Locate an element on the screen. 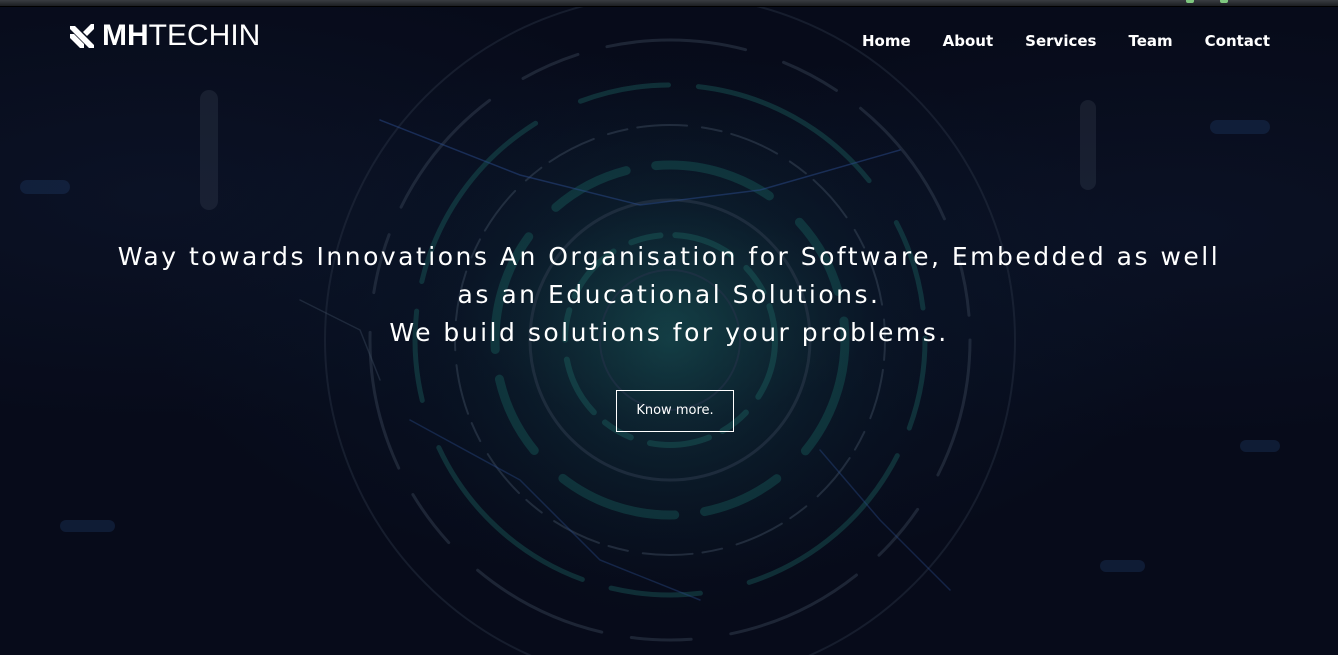  main-nav: Home About Services Team Contact is located at coordinates (1050, 41).